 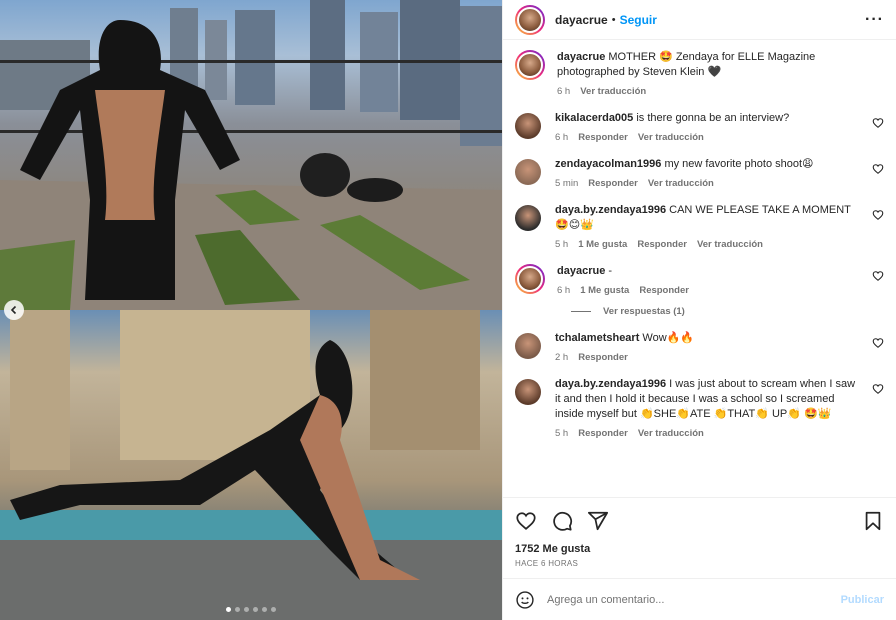 I want to click on save-icon, so click(x=873, y=521).